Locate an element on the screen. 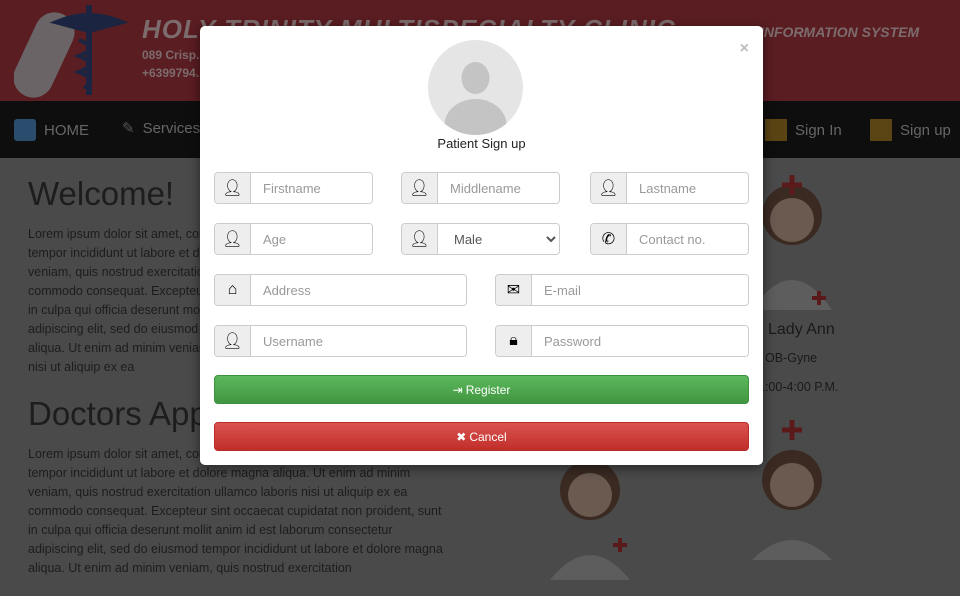 This screenshot has height=596, width=960. register-button: ⇥ Register is located at coordinates (481, 389).